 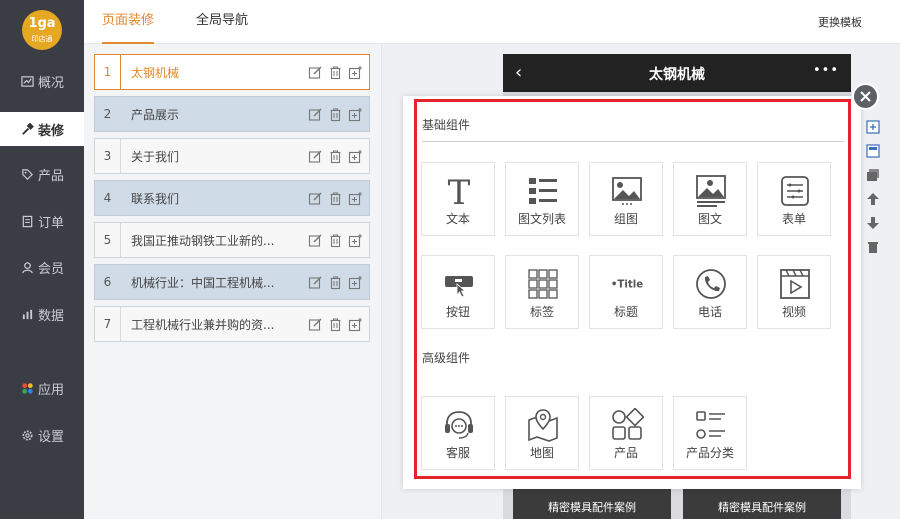 I want to click on sidebar-item-data: 数据, so click(x=42, y=314).